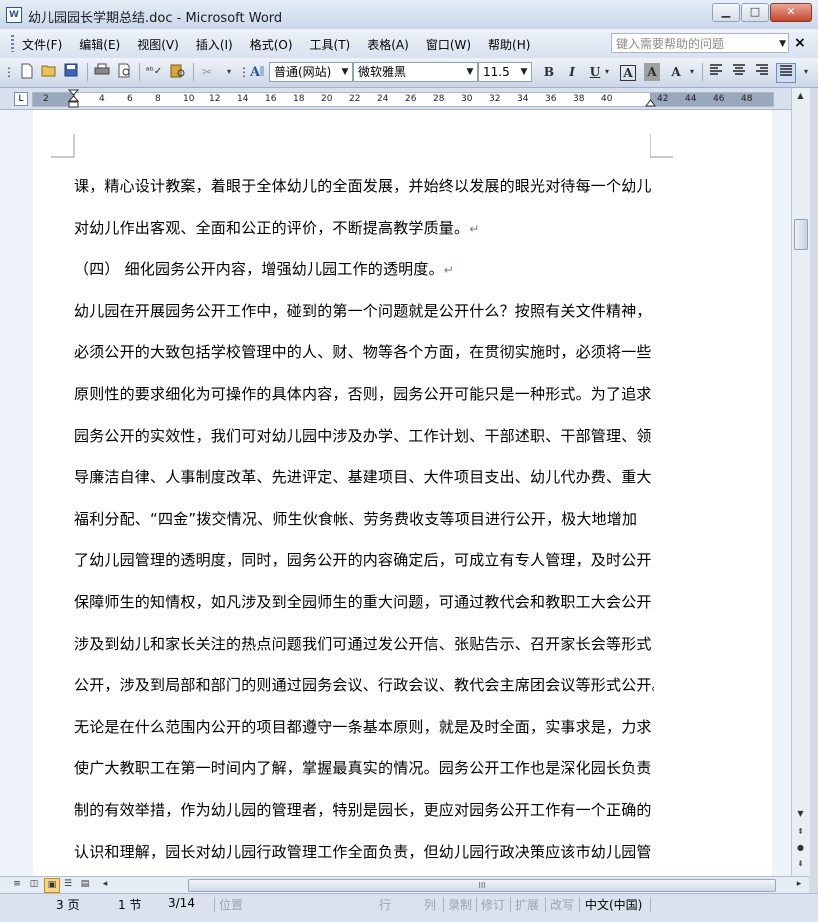  Describe the element at coordinates (244, 72) in the screenshot. I see `toolbar-grip-2: ⋮` at that location.